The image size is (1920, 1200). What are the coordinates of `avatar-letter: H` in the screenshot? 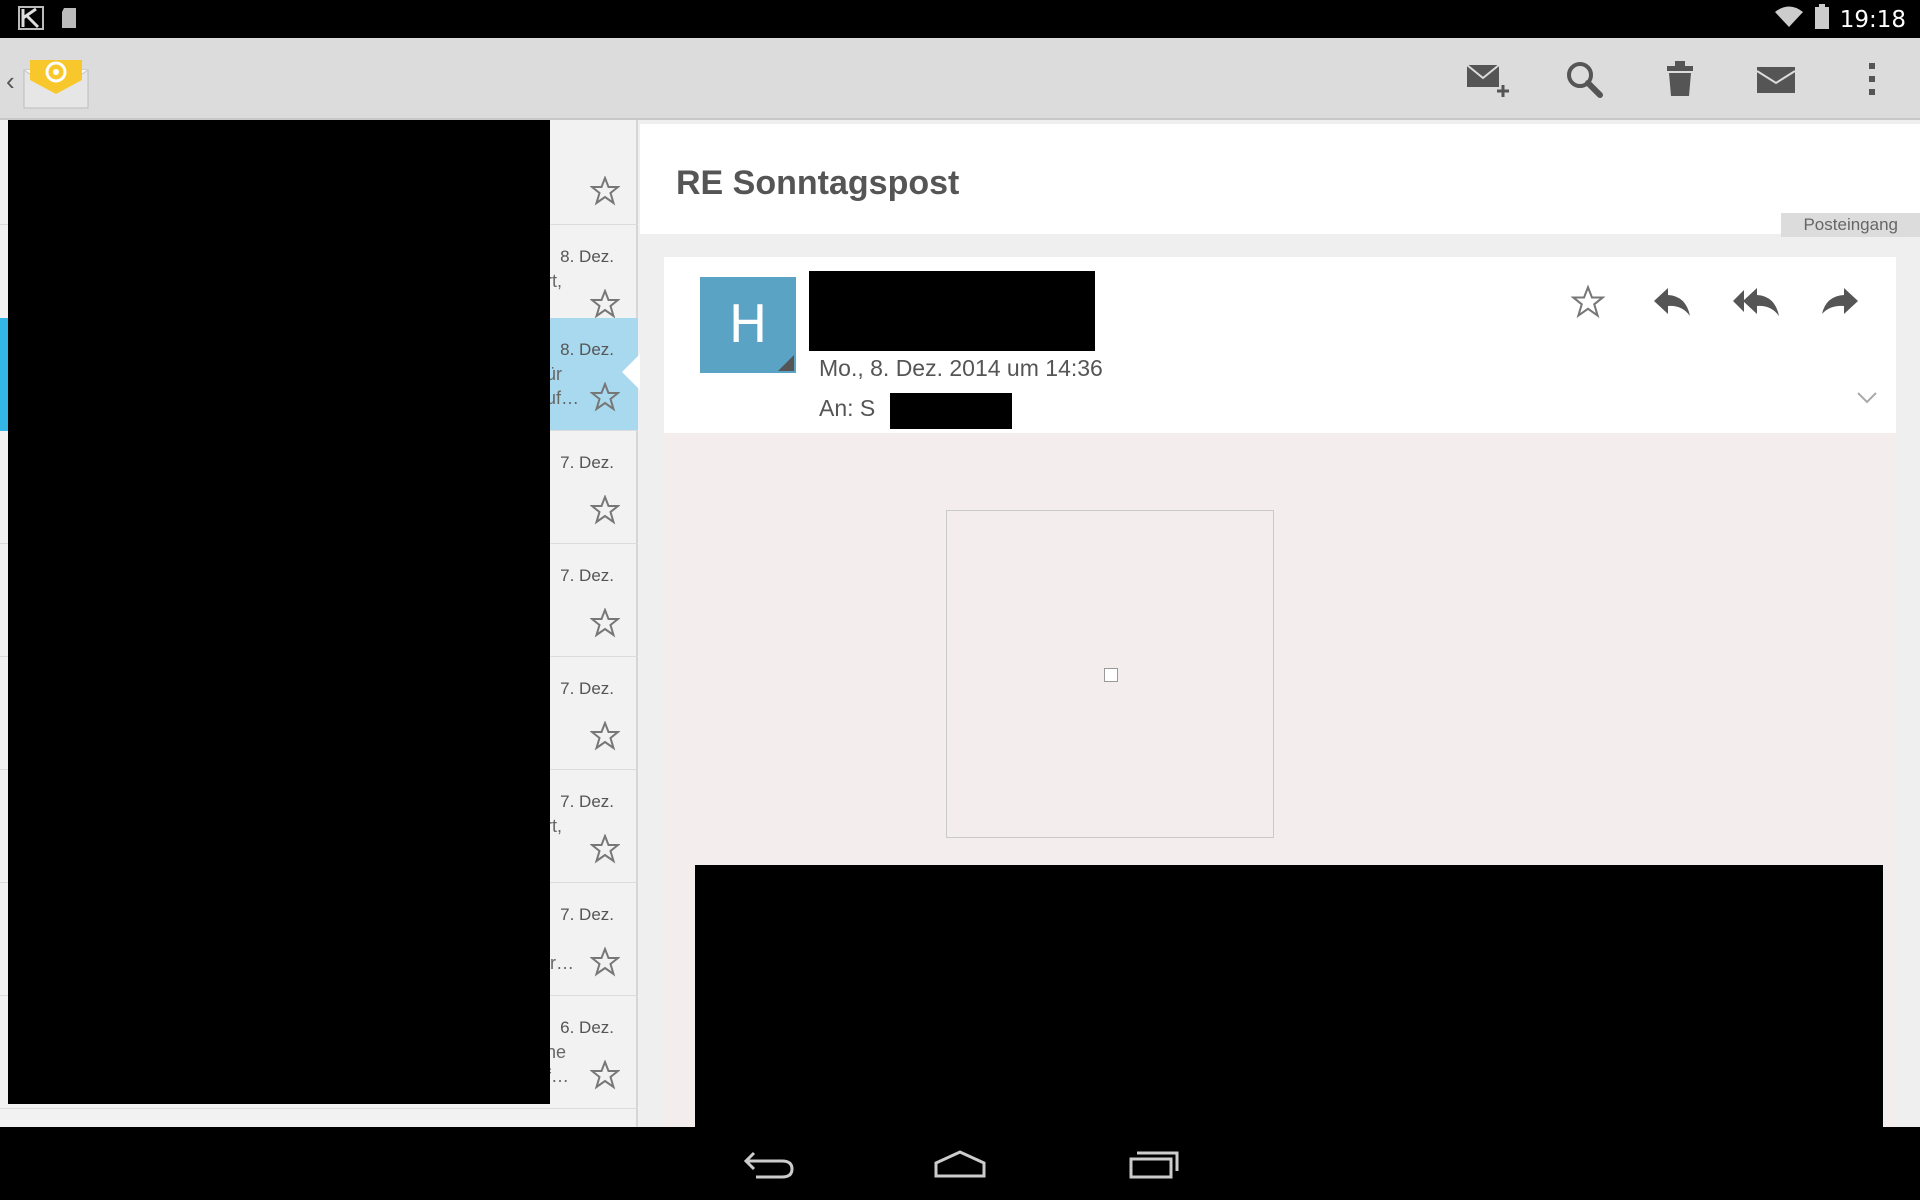 It's located at (748, 325).